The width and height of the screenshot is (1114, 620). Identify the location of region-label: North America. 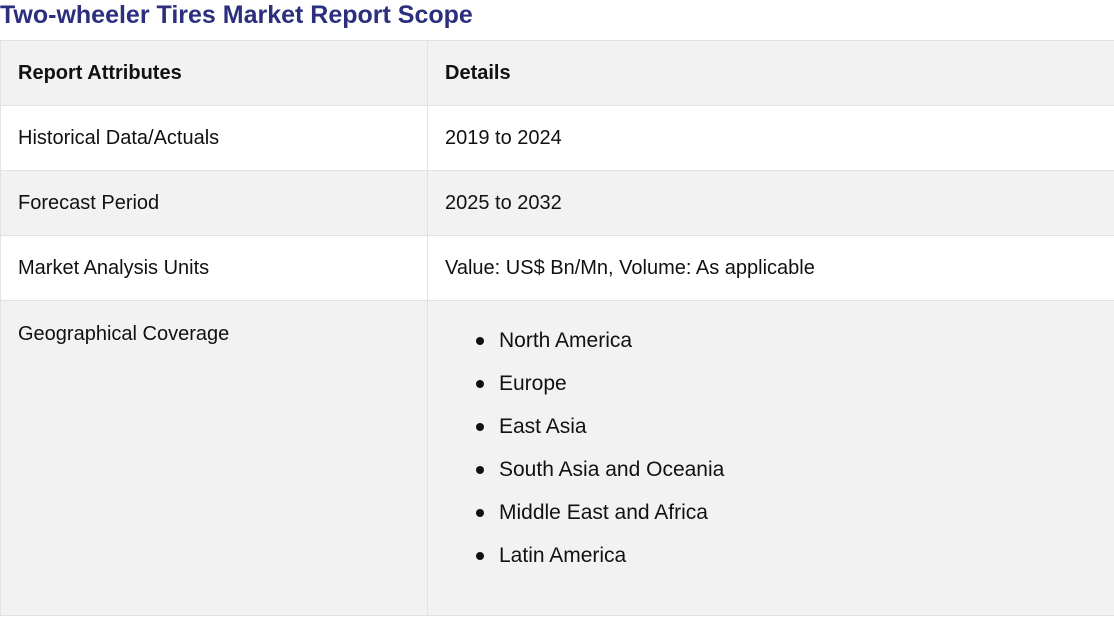
(566, 340).